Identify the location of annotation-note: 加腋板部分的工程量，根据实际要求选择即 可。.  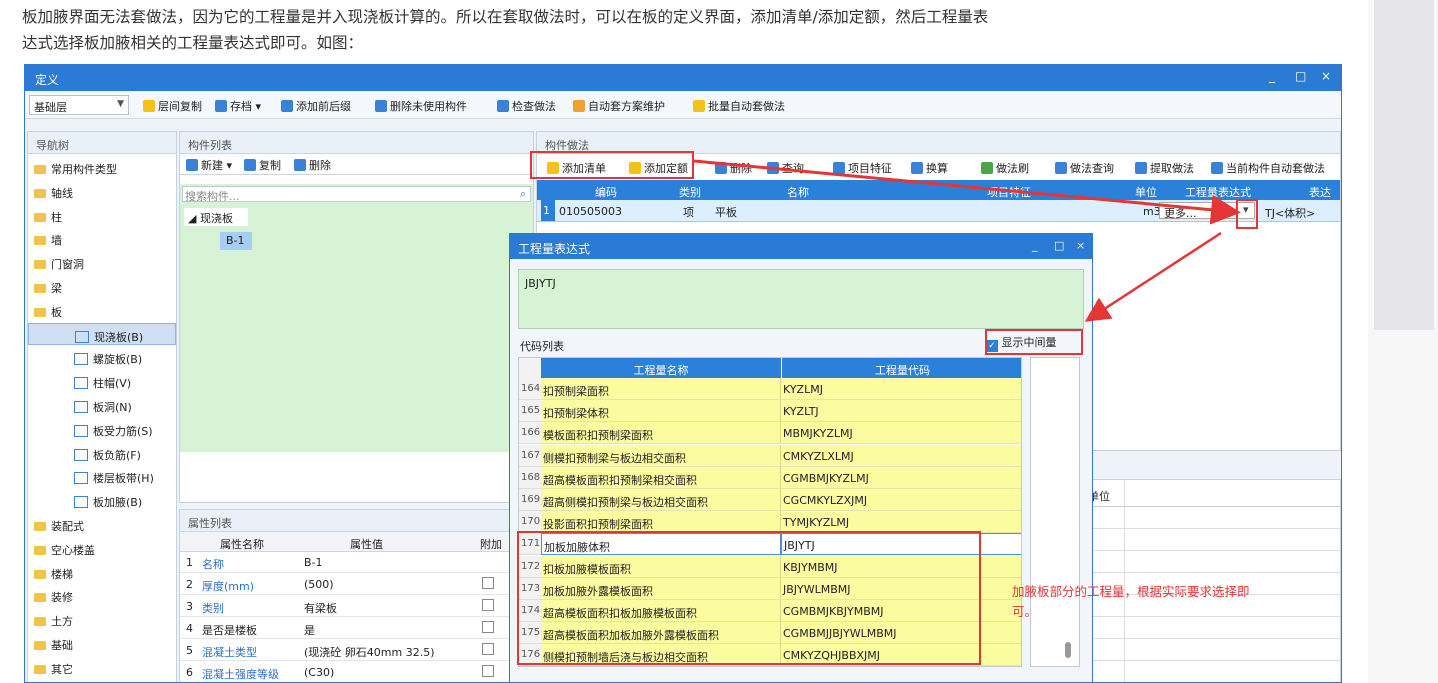
(1131, 601).